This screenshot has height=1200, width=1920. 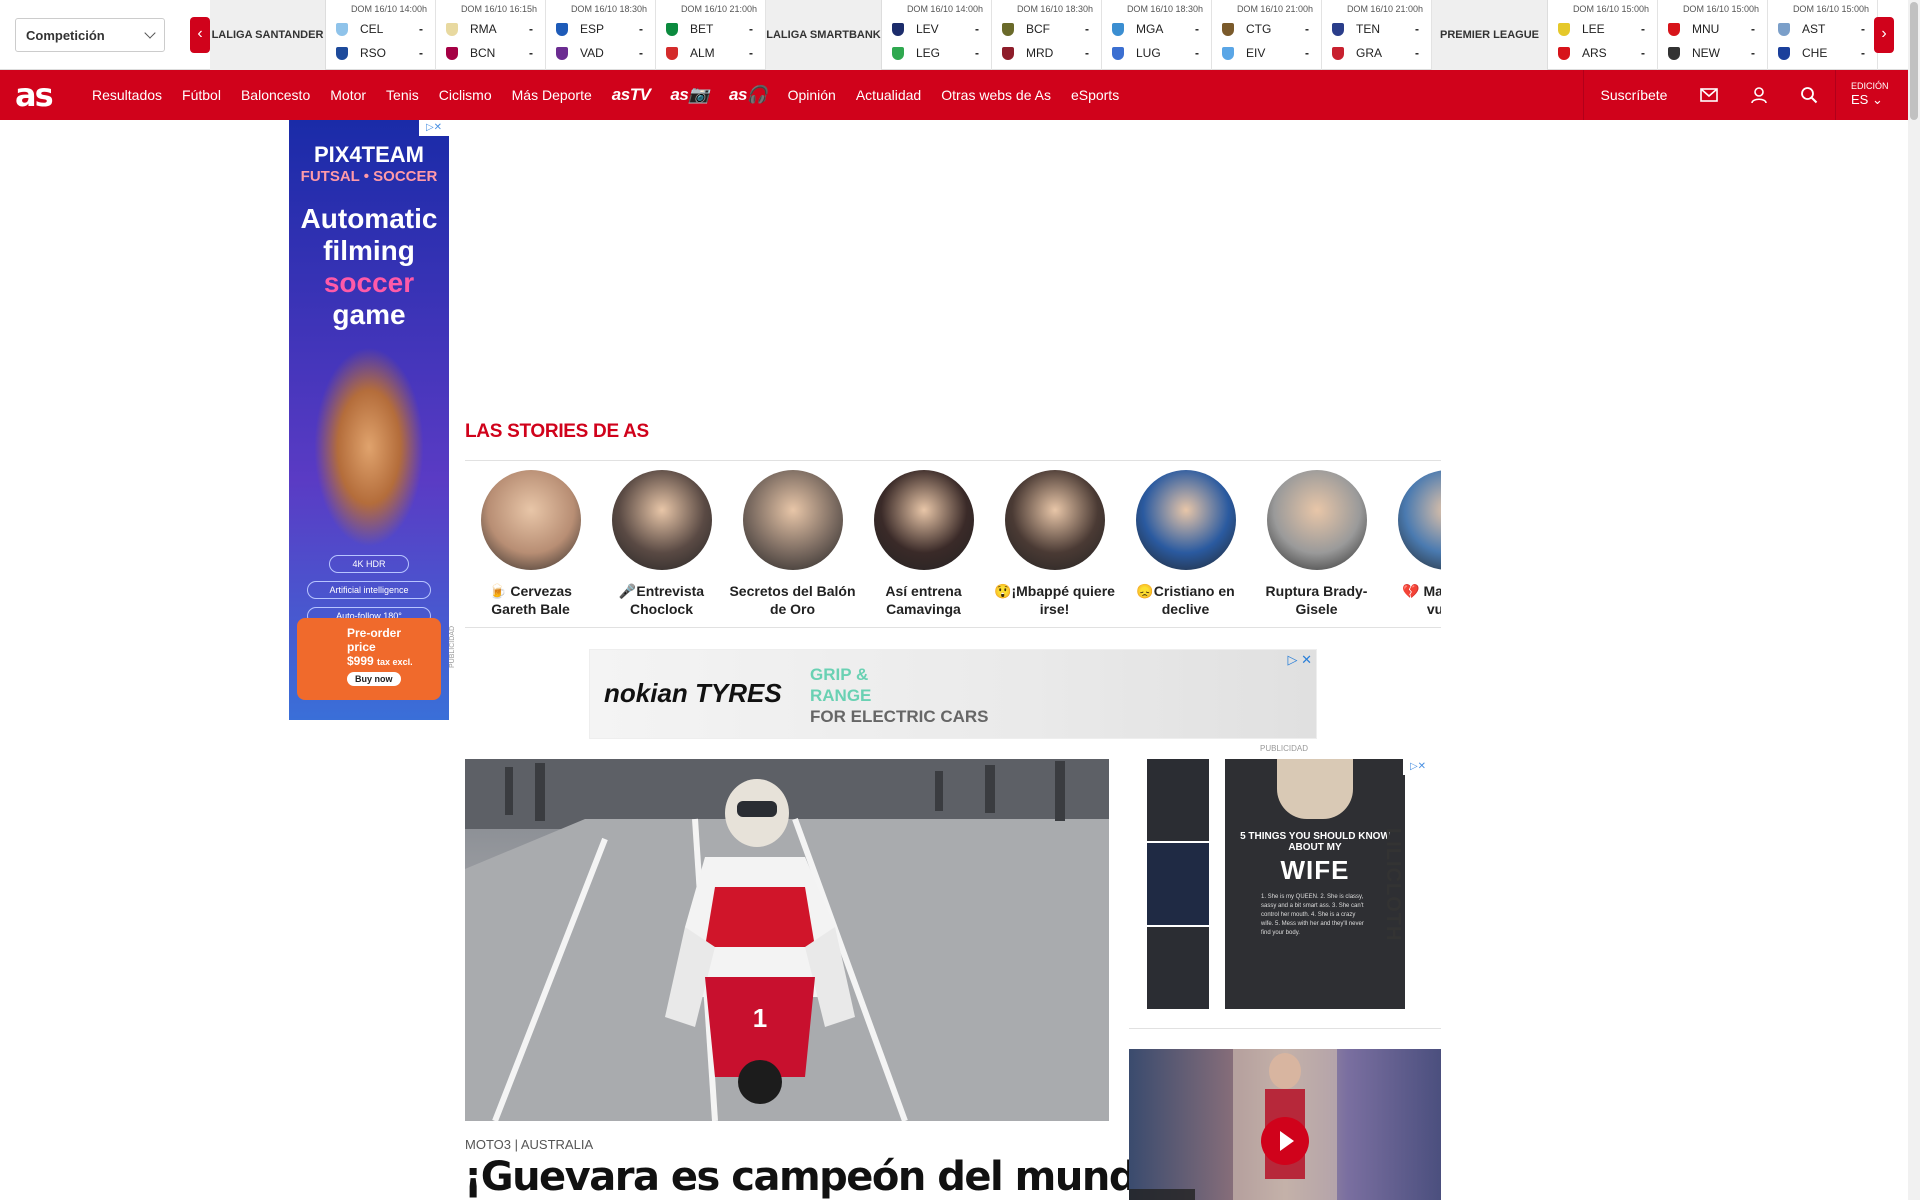 What do you see at coordinates (1150, 29) in the screenshot?
I see `home-team: MGA` at bounding box center [1150, 29].